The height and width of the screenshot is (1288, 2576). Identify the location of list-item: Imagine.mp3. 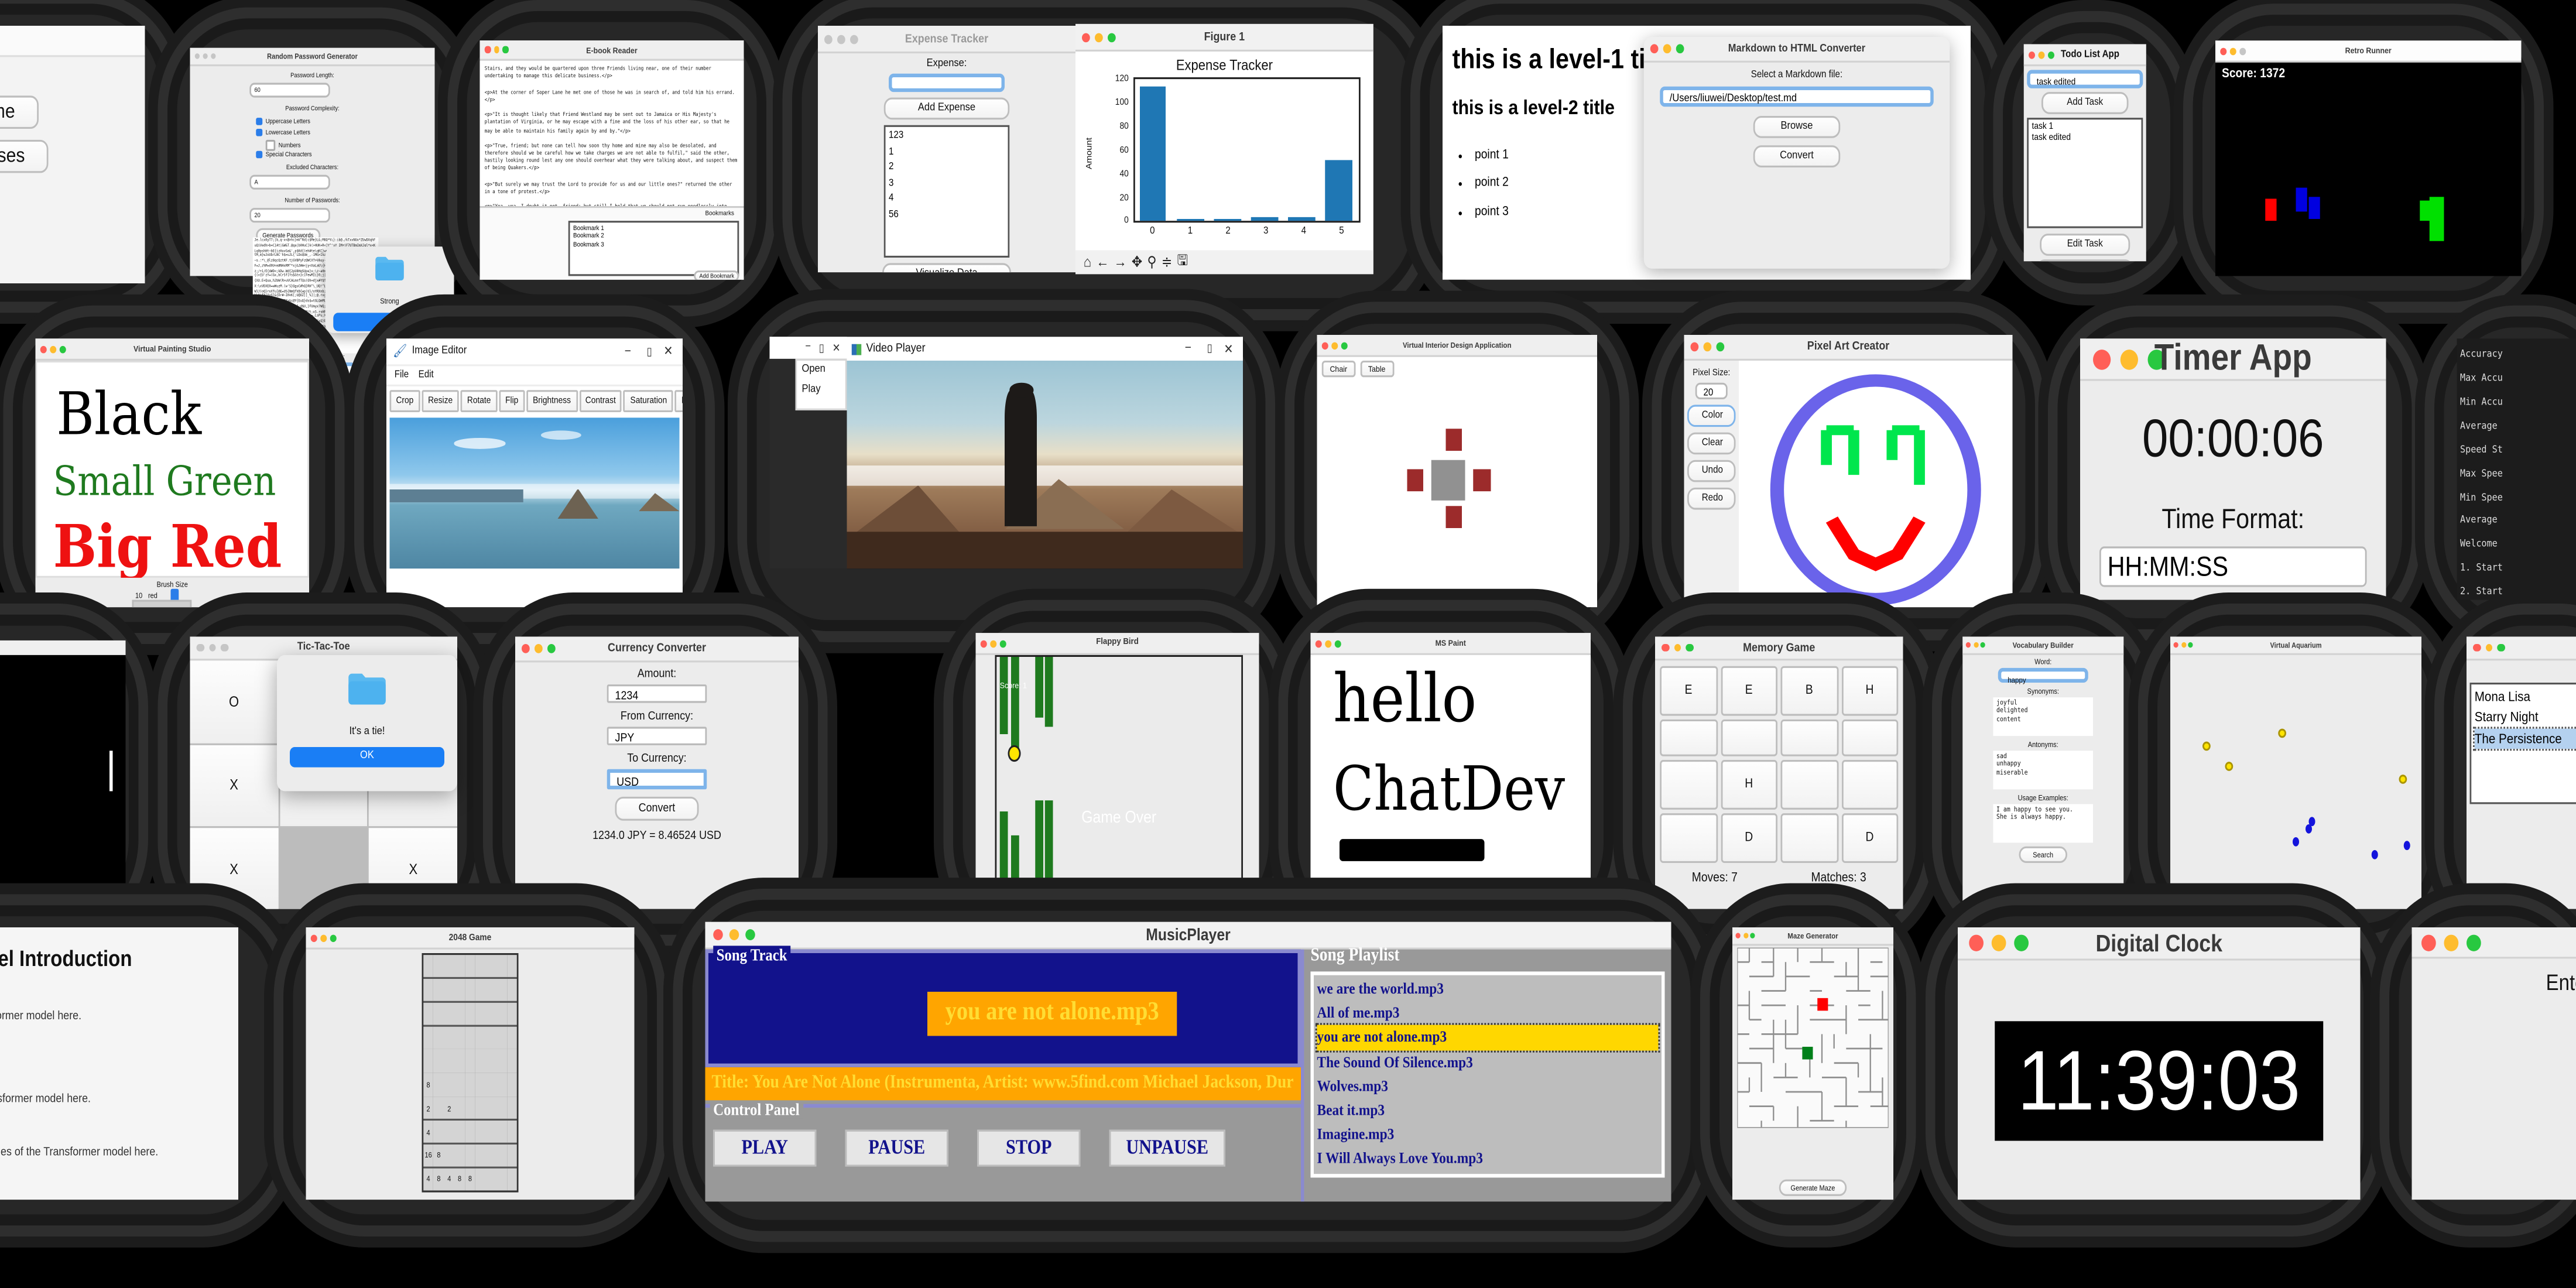
(1488, 1134).